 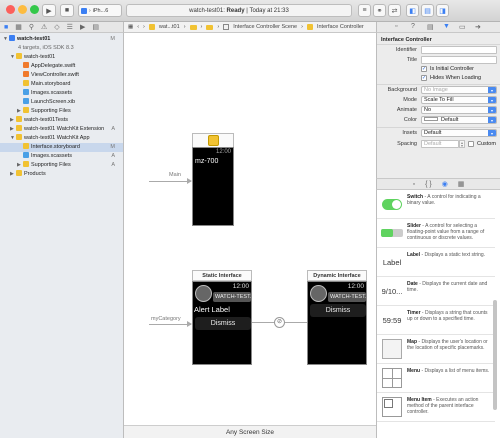 What do you see at coordinates (462, 27) in the screenshot?
I see `size-inspector-icon: ▭` at bounding box center [462, 27].